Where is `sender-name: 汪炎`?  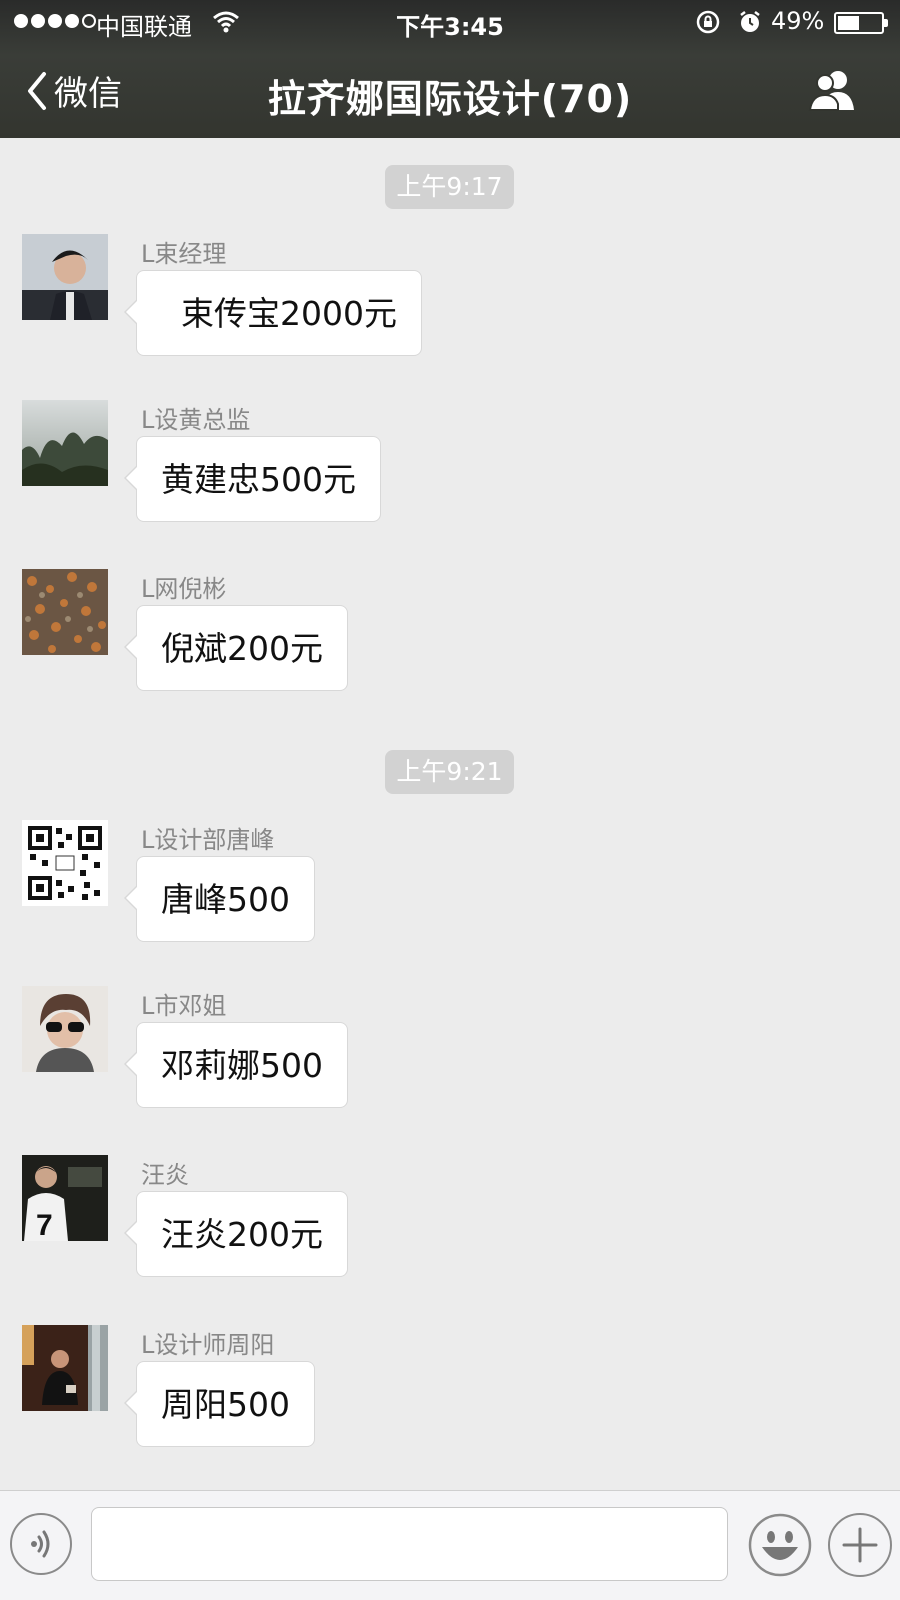
sender-name: 汪炎 is located at coordinates (165, 1175).